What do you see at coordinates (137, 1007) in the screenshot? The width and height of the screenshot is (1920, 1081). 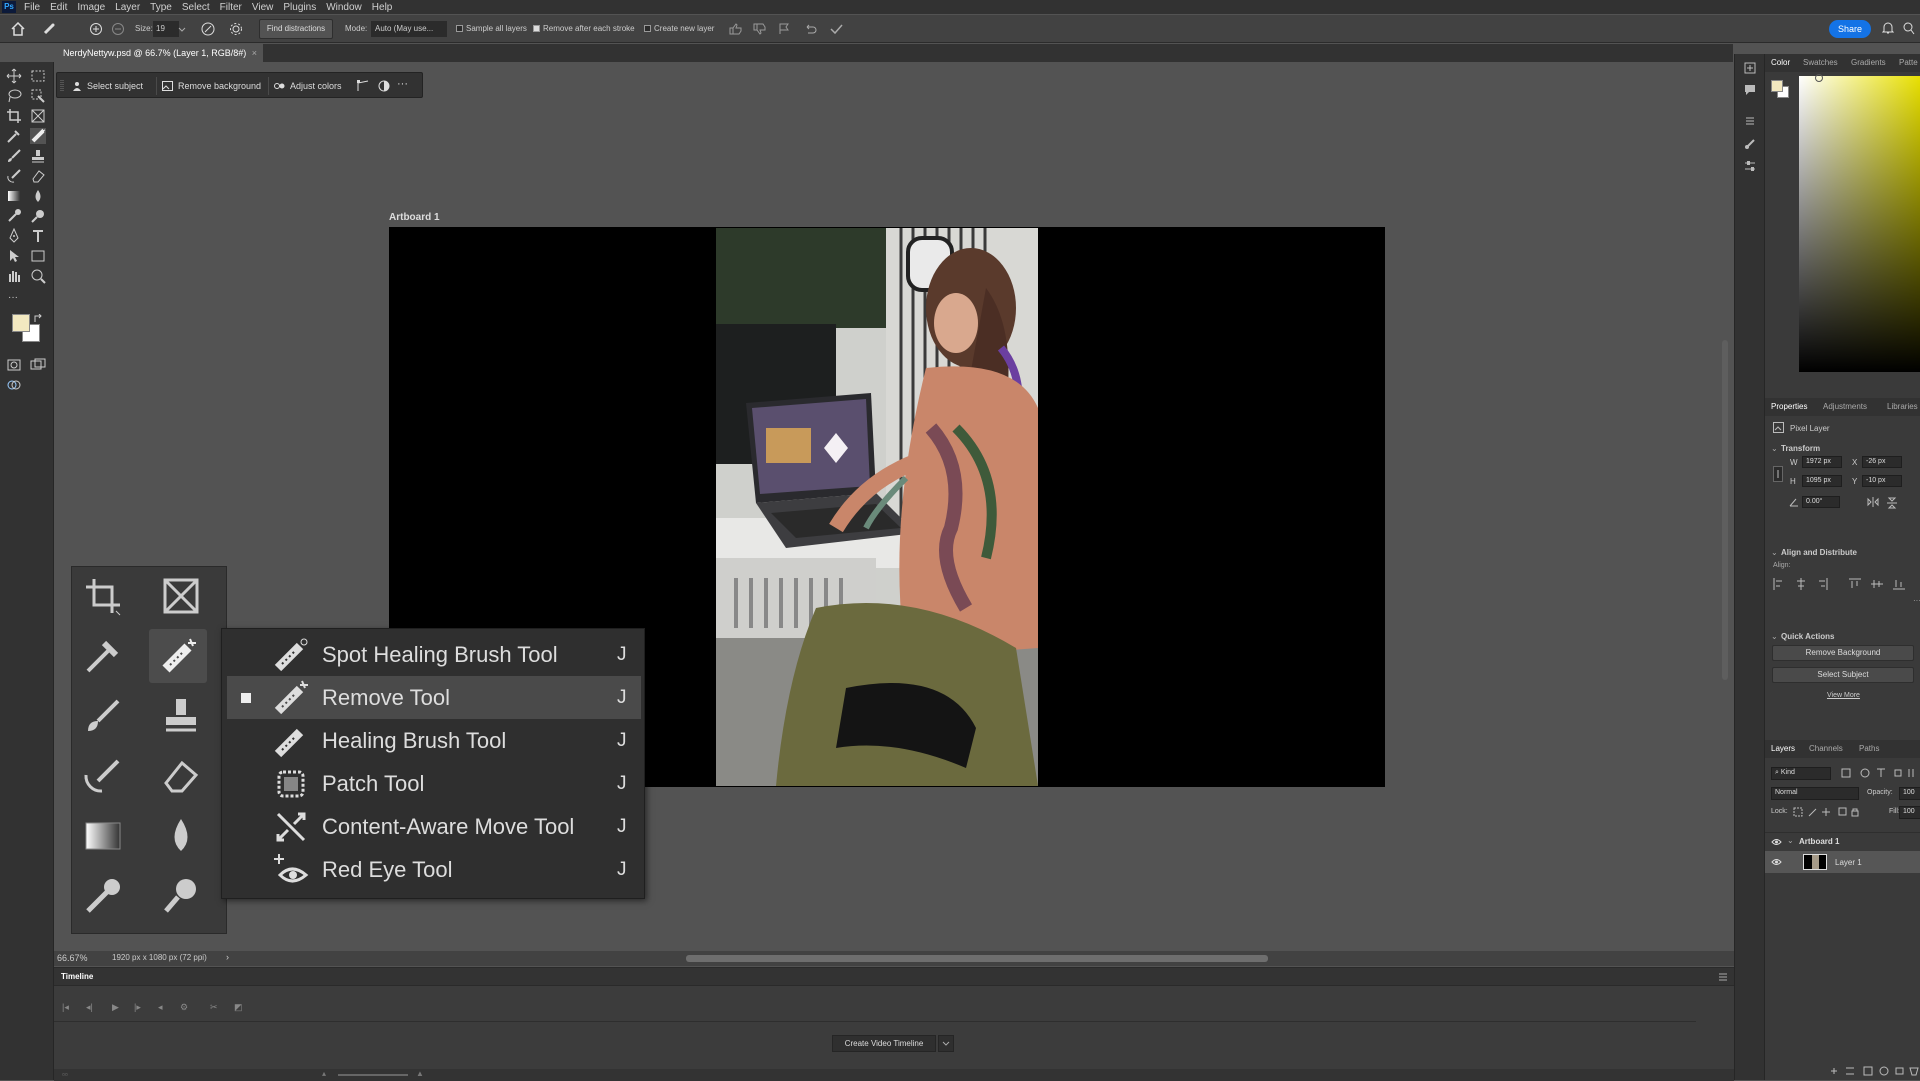 I see `next-frame-icon: |▸` at bounding box center [137, 1007].